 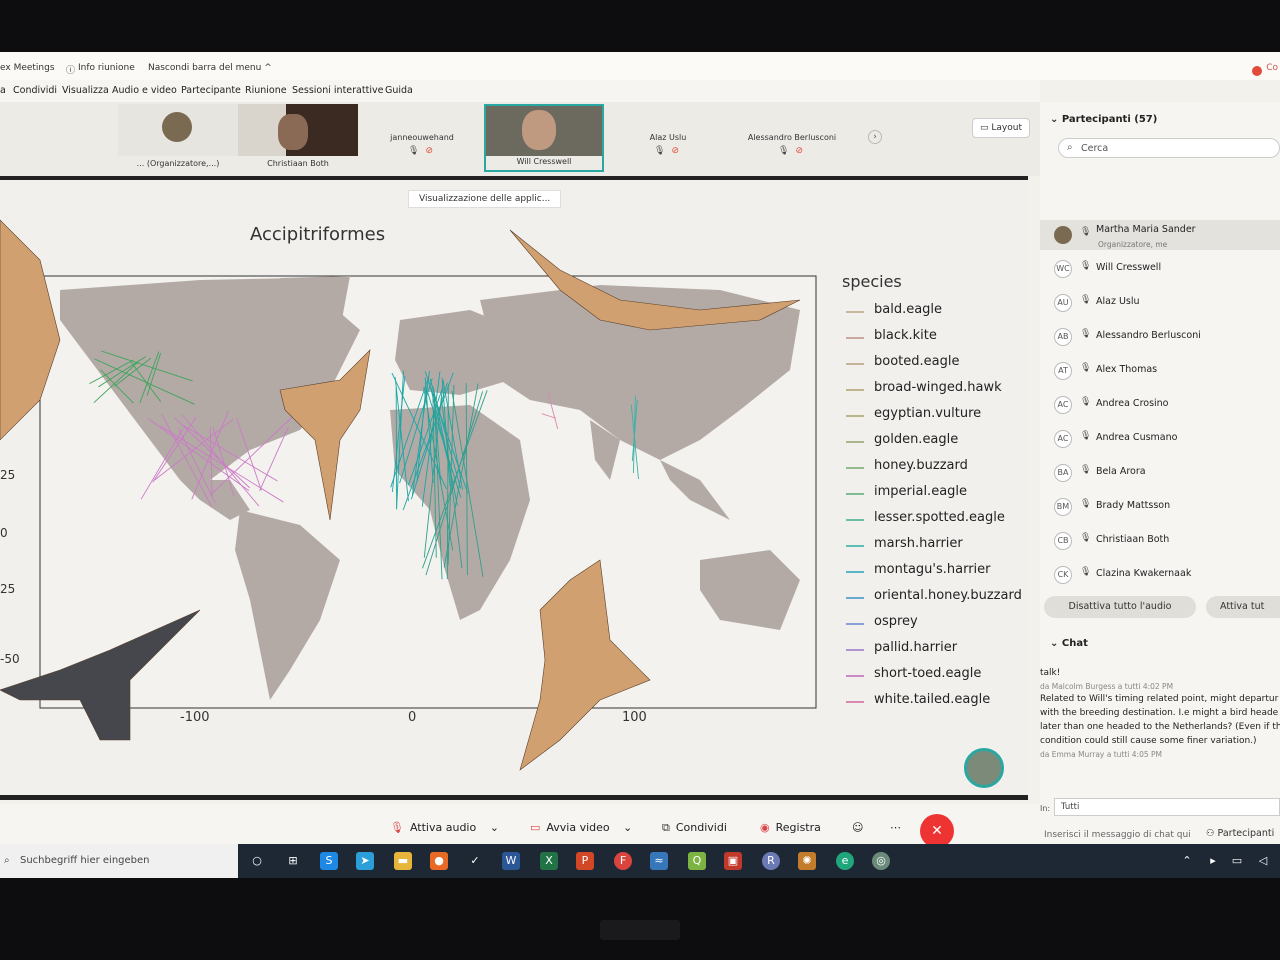 What do you see at coordinates (35, 90) in the screenshot?
I see `menu-item-share: Condividi` at bounding box center [35, 90].